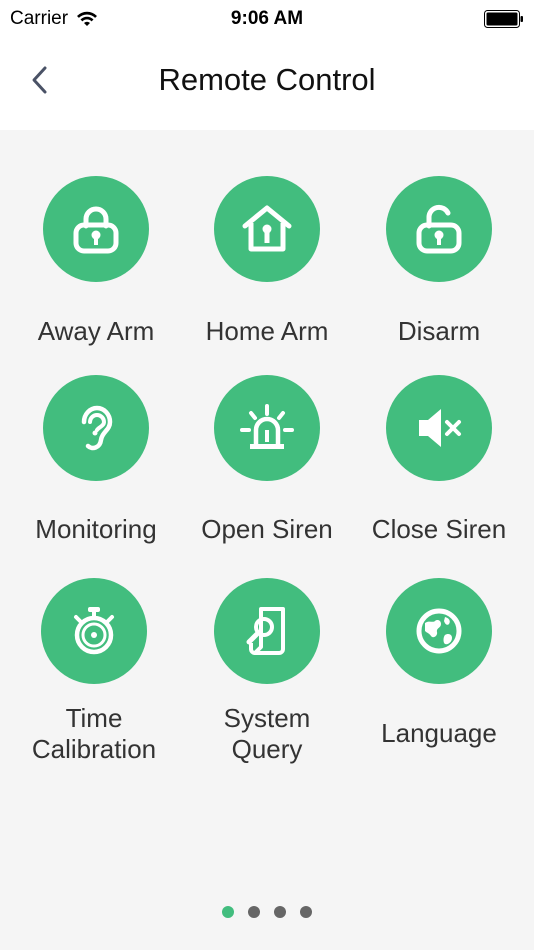  What do you see at coordinates (267, 331) in the screenshot?
I see `home-arm-label: Home Arm` at bounding box center [267, 331].